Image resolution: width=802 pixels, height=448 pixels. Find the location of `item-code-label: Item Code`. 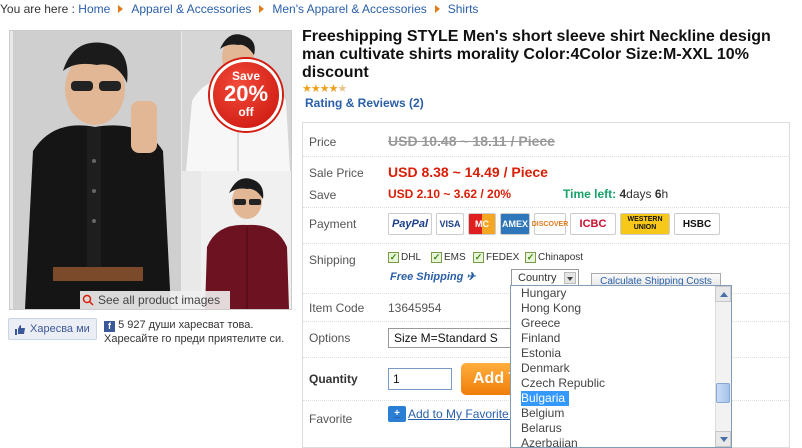

item-code-label: Item Code is located at coordinates (337, 308).